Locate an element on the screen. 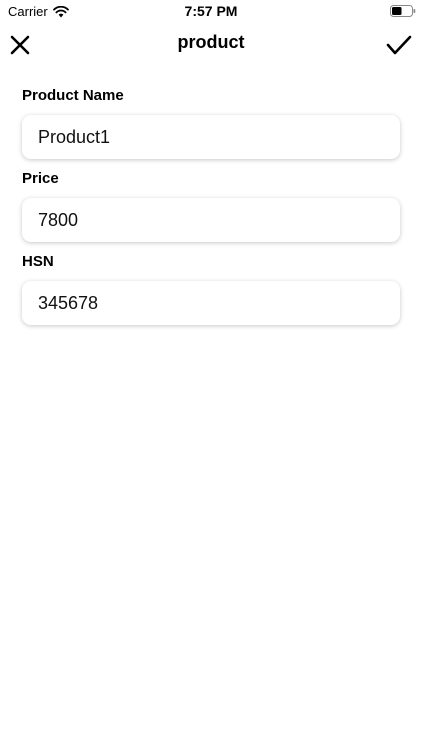 This screenshot has width=422, height=750. done-button is located at coordinates (399, 45).